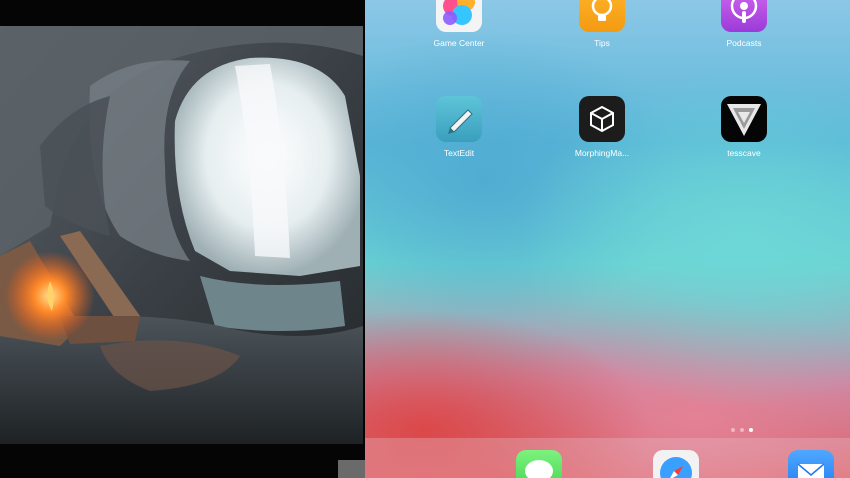 The height and width of the screenshot is (478, 850). I want to click on safari-icon, so click(676, 464).